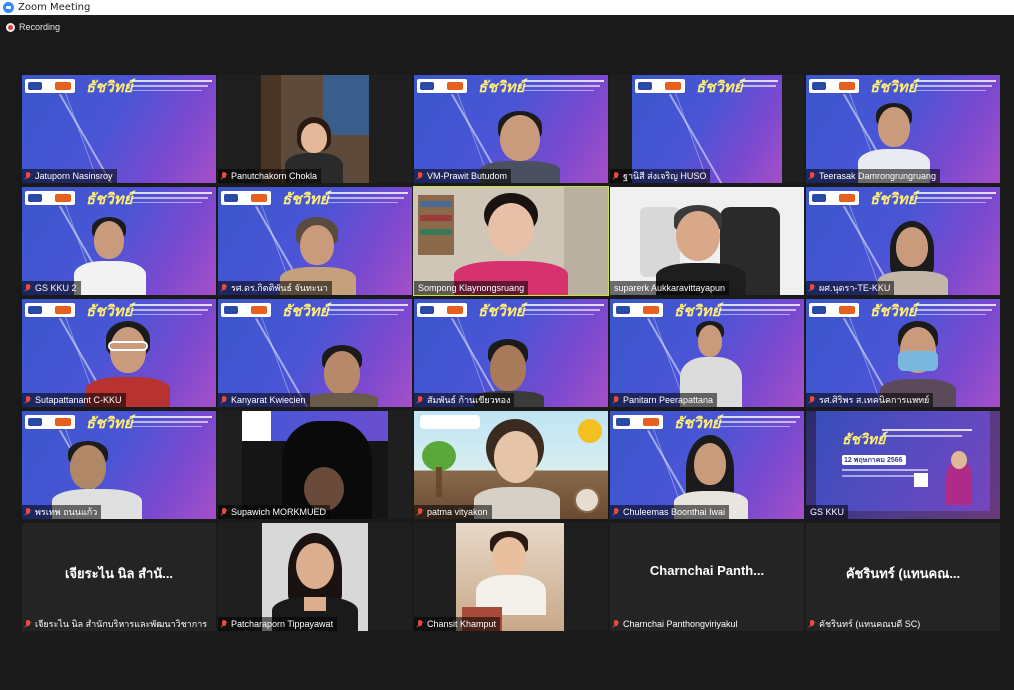 The height and width of the screenshot is (690, 1014). Describe the element at coordinates (507, 7) in the screenshot. I see `window-titlebar: Zoom Meeting` at that location.